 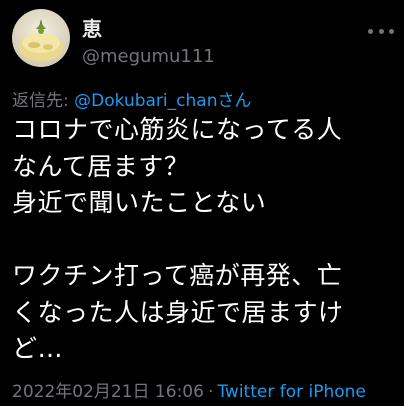 I want to click on source-link: Twitter for iPhone, so click(x=291, y=392).